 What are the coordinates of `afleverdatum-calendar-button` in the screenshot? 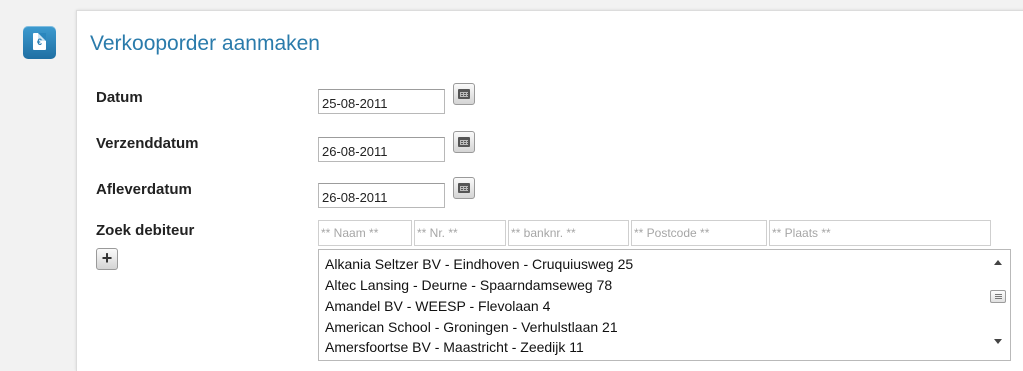 It's located at (464, 188).